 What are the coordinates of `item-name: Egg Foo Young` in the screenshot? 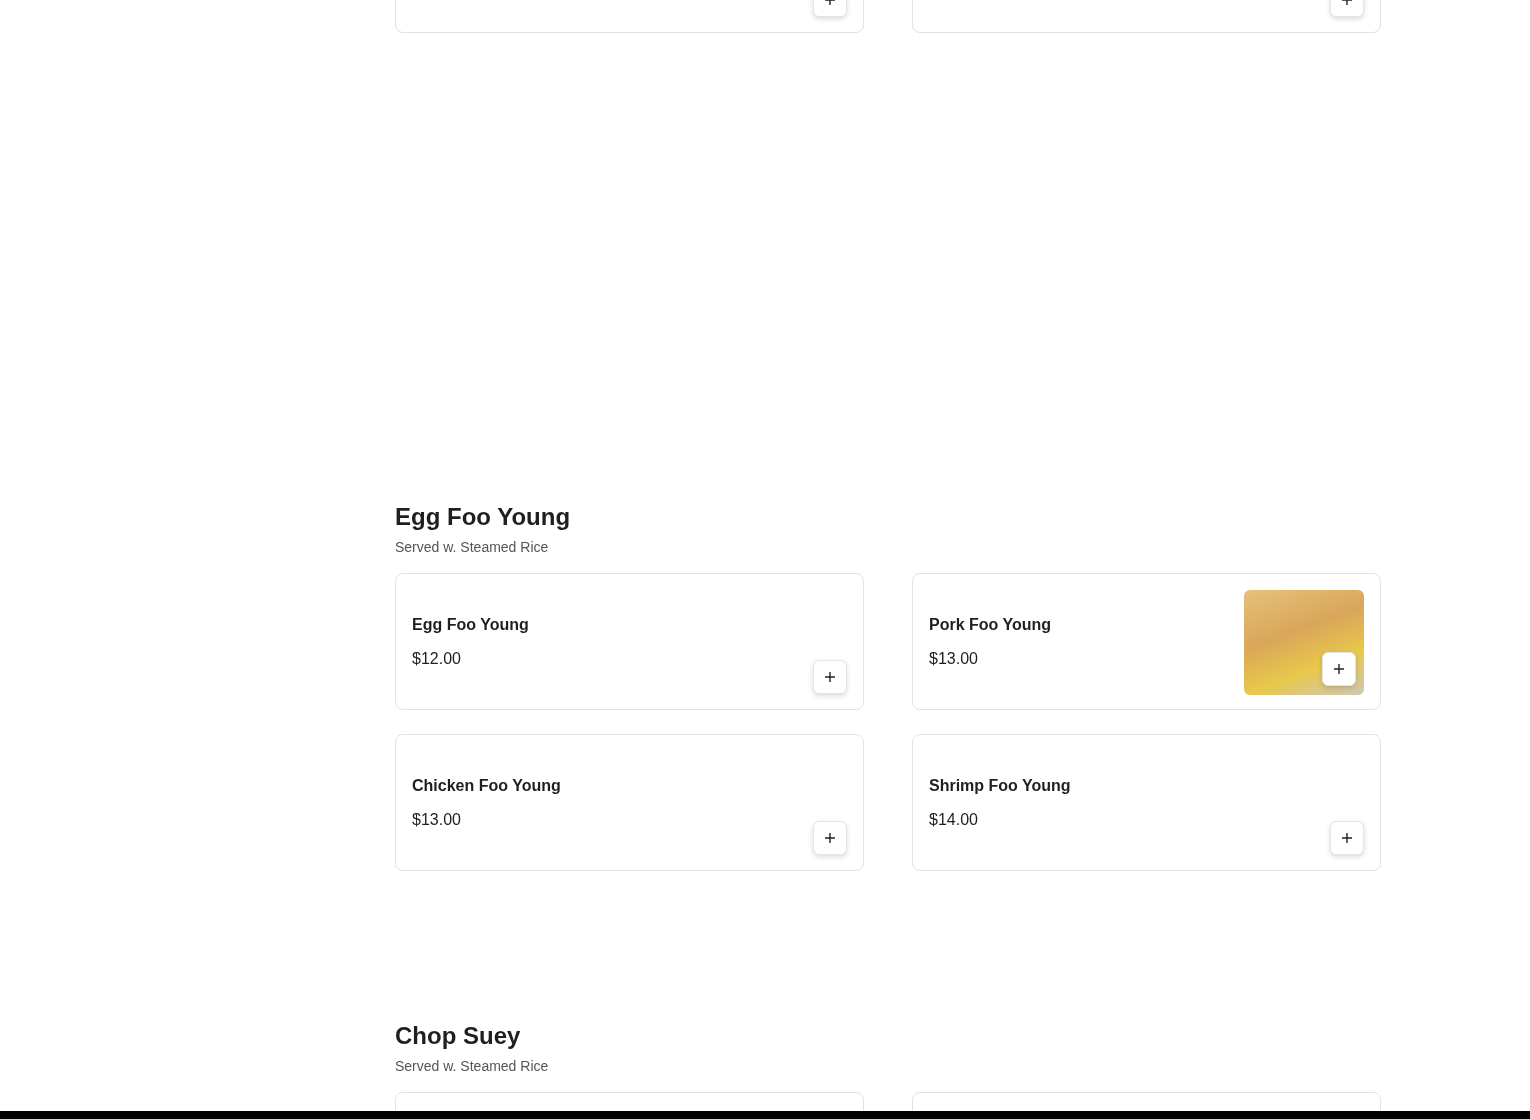 It's located at (470, 625).